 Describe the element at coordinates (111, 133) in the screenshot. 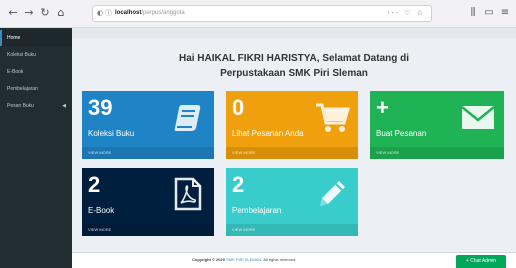

I see `koleksi-buku-label: Koleksi Buku` at that location.